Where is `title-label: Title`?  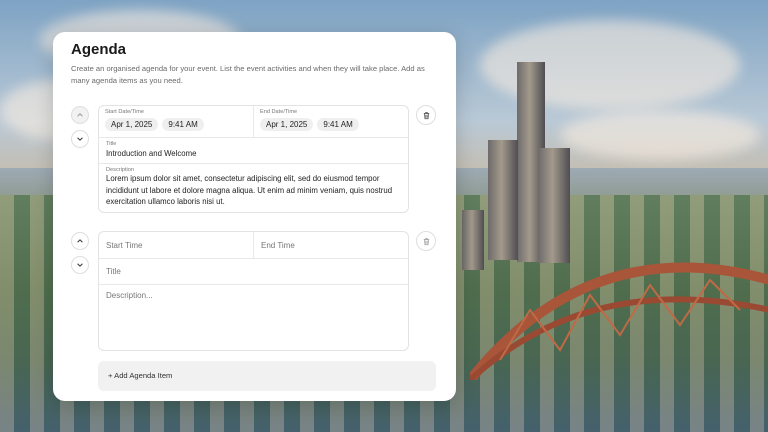 title-label: Title is located at coordinates (111, 144).